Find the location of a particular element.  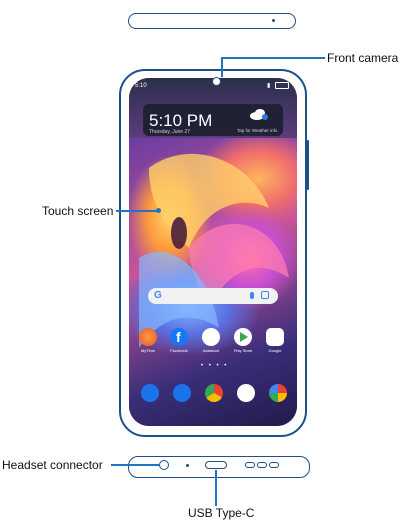

usb-type-c-label: USB Type-C is located at coordinates (221, 513).